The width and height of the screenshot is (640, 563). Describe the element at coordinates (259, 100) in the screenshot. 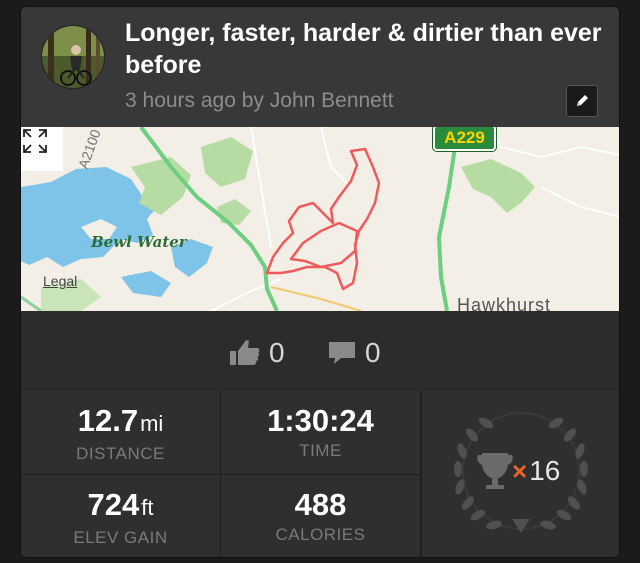

I see `activity-subtitle: 3 hours ago by John Bennett` at that location.